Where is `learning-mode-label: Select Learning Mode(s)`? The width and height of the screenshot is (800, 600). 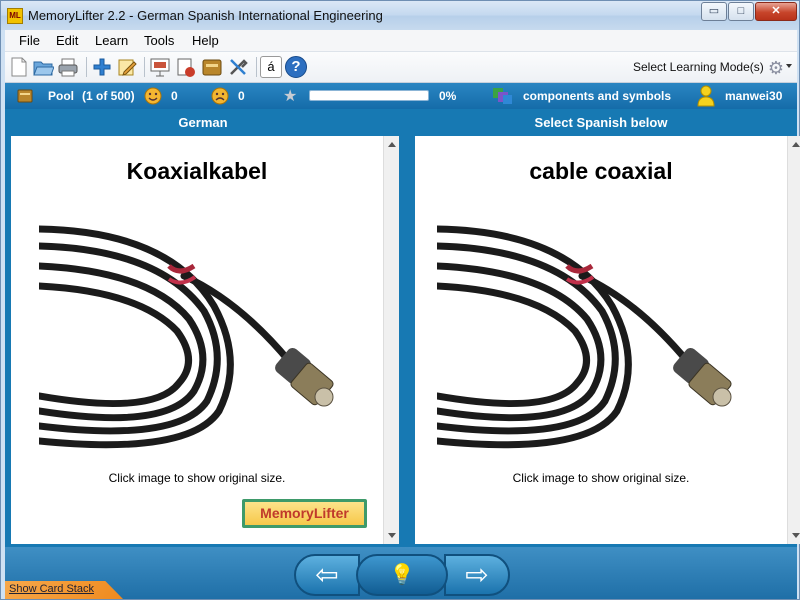 learning-mode-label: Select Learning Mode(s) is located at coordinates (698, 67).